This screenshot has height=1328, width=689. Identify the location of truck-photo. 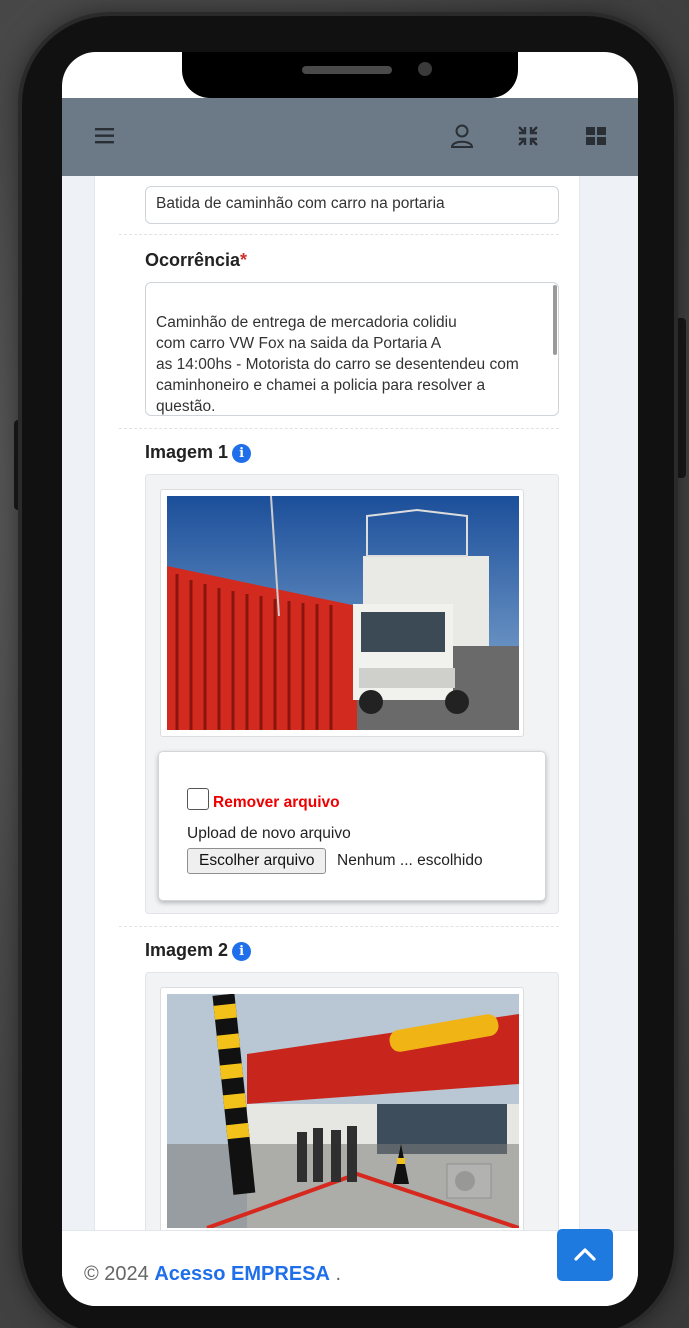
(343, 613).